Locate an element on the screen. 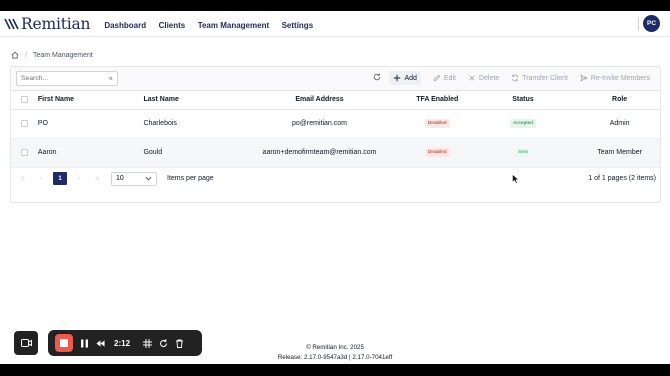 The image size is (670, 376). last-page-button: ›| is located at coordinates (97, 178).